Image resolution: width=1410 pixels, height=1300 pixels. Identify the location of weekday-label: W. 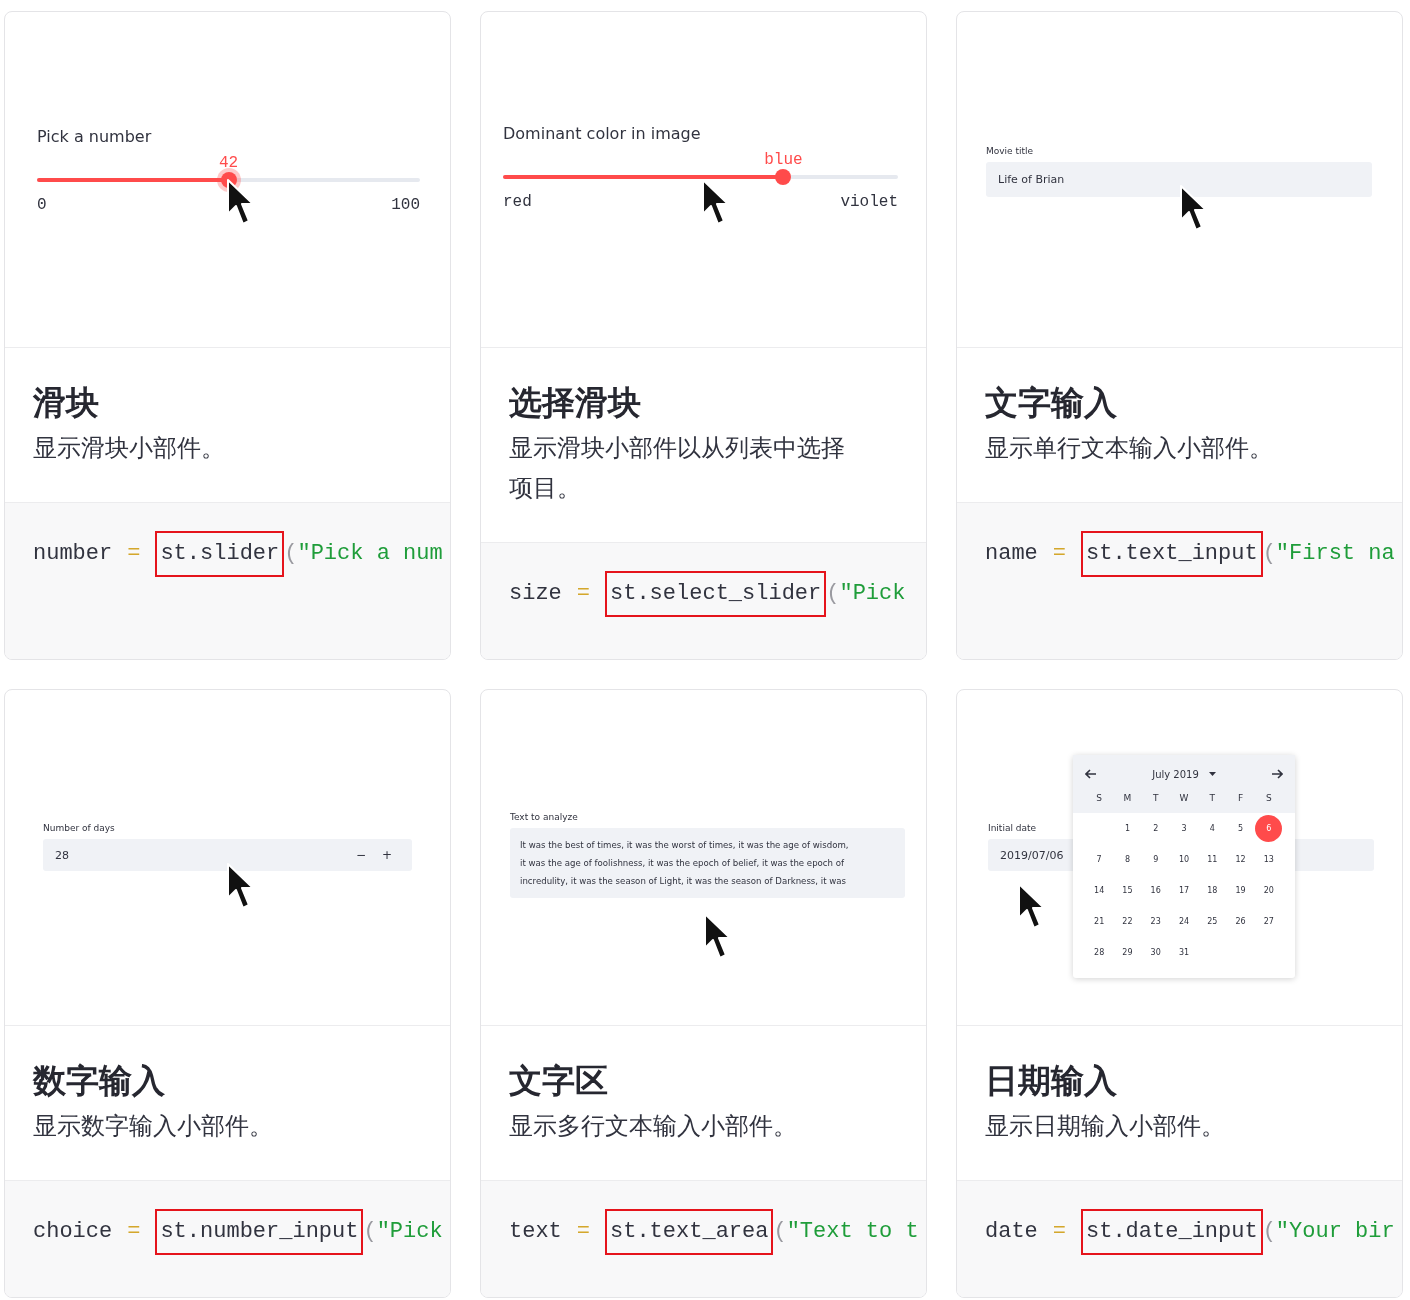
(1184, 799).